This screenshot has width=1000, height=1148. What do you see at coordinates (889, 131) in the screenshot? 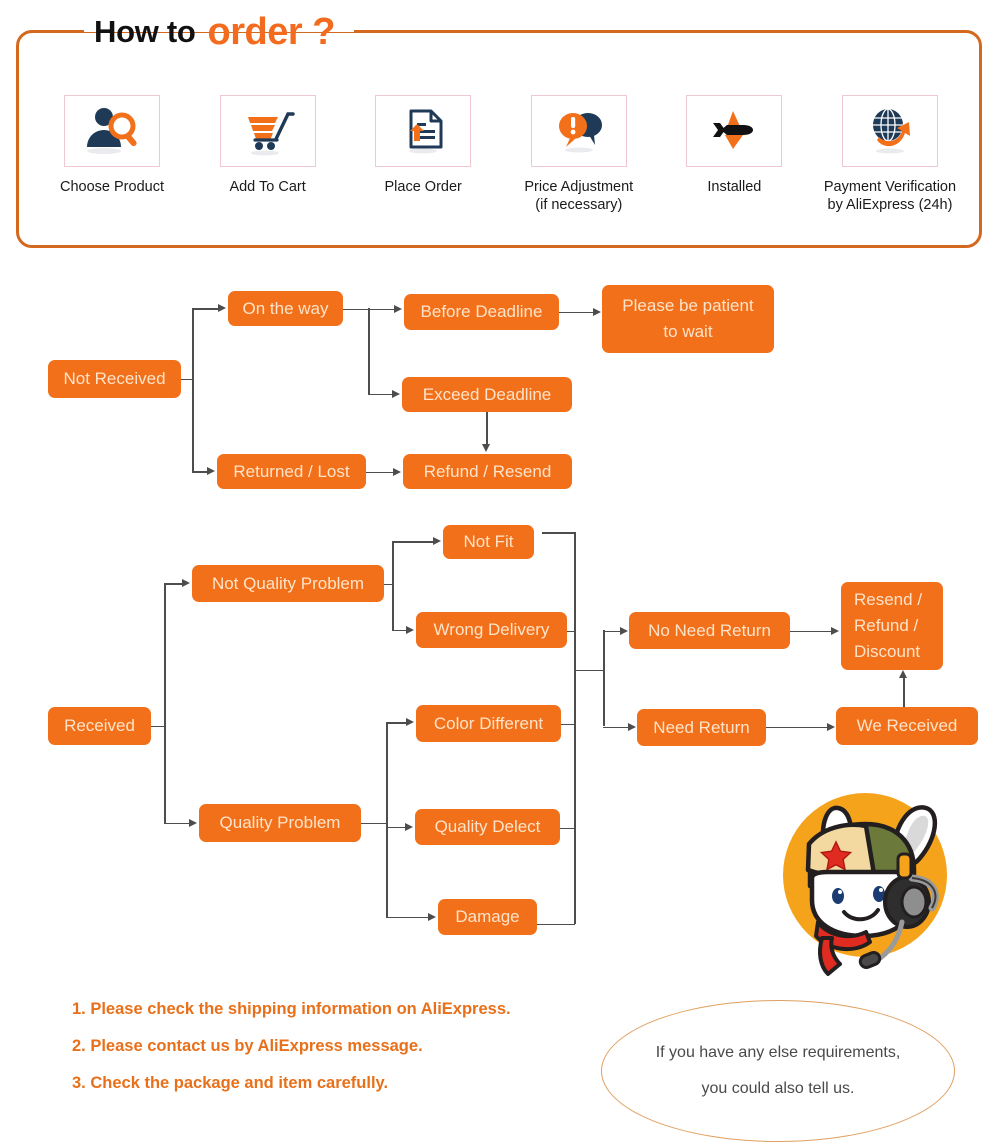
I see `globe-arrow-icon` at bounding box center [889, 131].